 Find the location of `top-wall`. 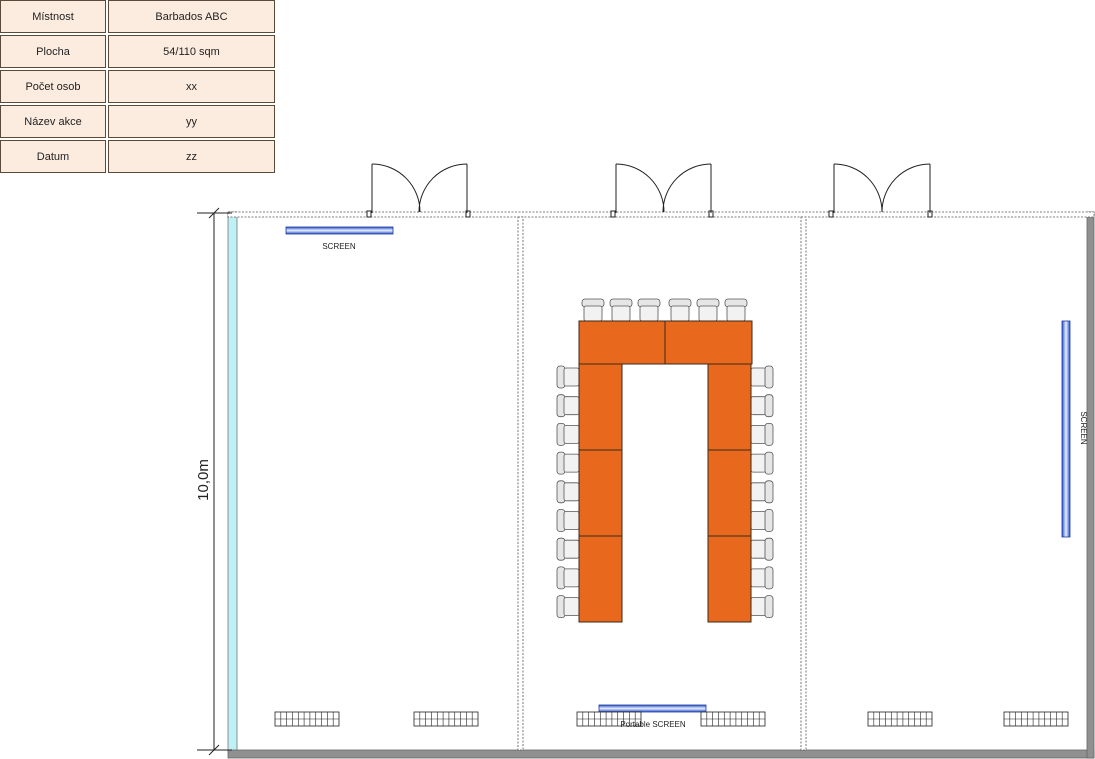

top-wall is located at coordinates (661, 214).